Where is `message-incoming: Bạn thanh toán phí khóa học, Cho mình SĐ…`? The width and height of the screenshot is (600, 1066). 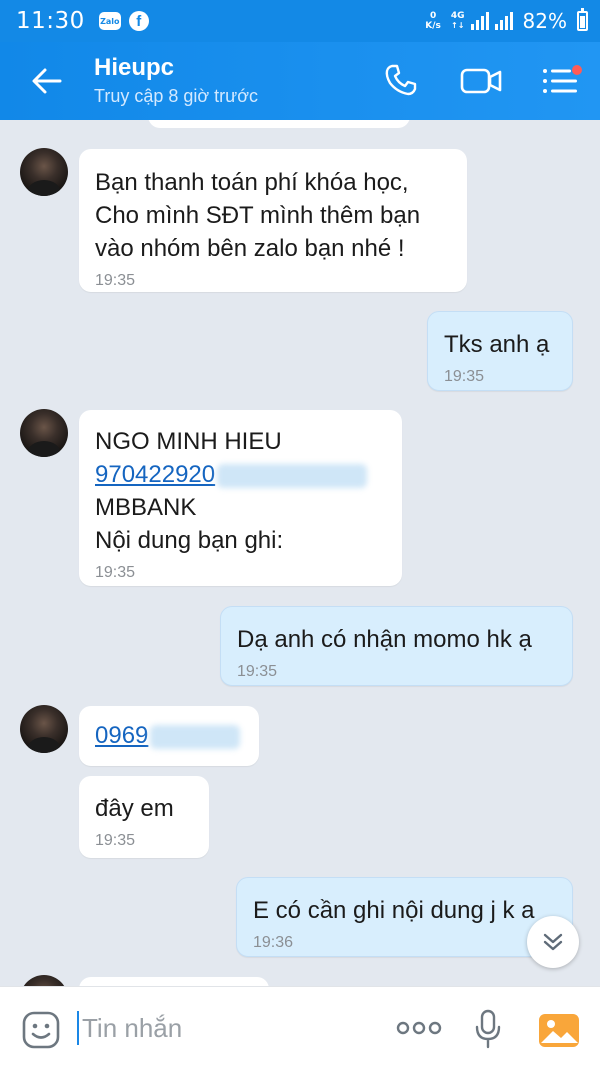
message-incoming: Bạn thanh toán phí khóa học, Cho mình SĐ… is located at coordinates (273, 220).